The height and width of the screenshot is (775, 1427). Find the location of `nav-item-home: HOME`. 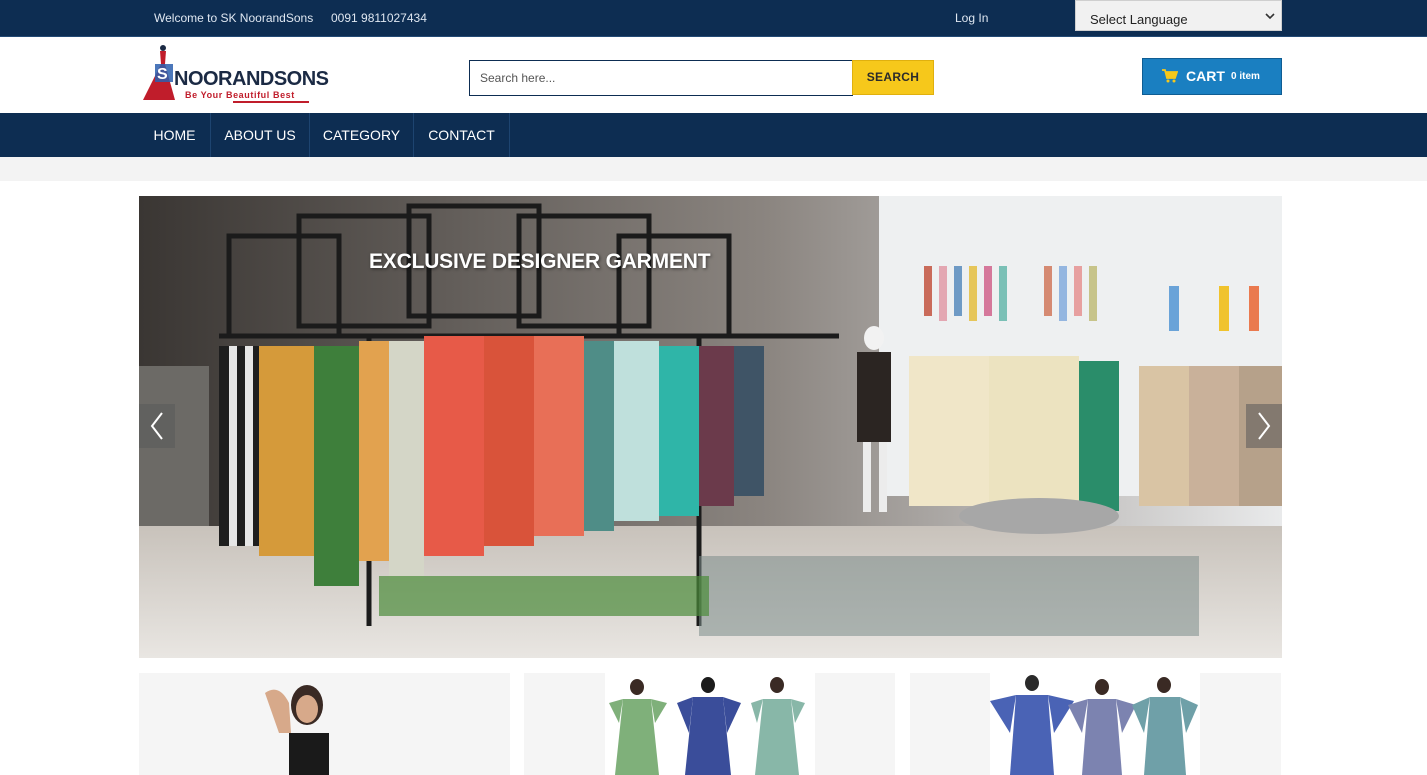

nav-item-home: HOME is located at coordinates (175, 135).